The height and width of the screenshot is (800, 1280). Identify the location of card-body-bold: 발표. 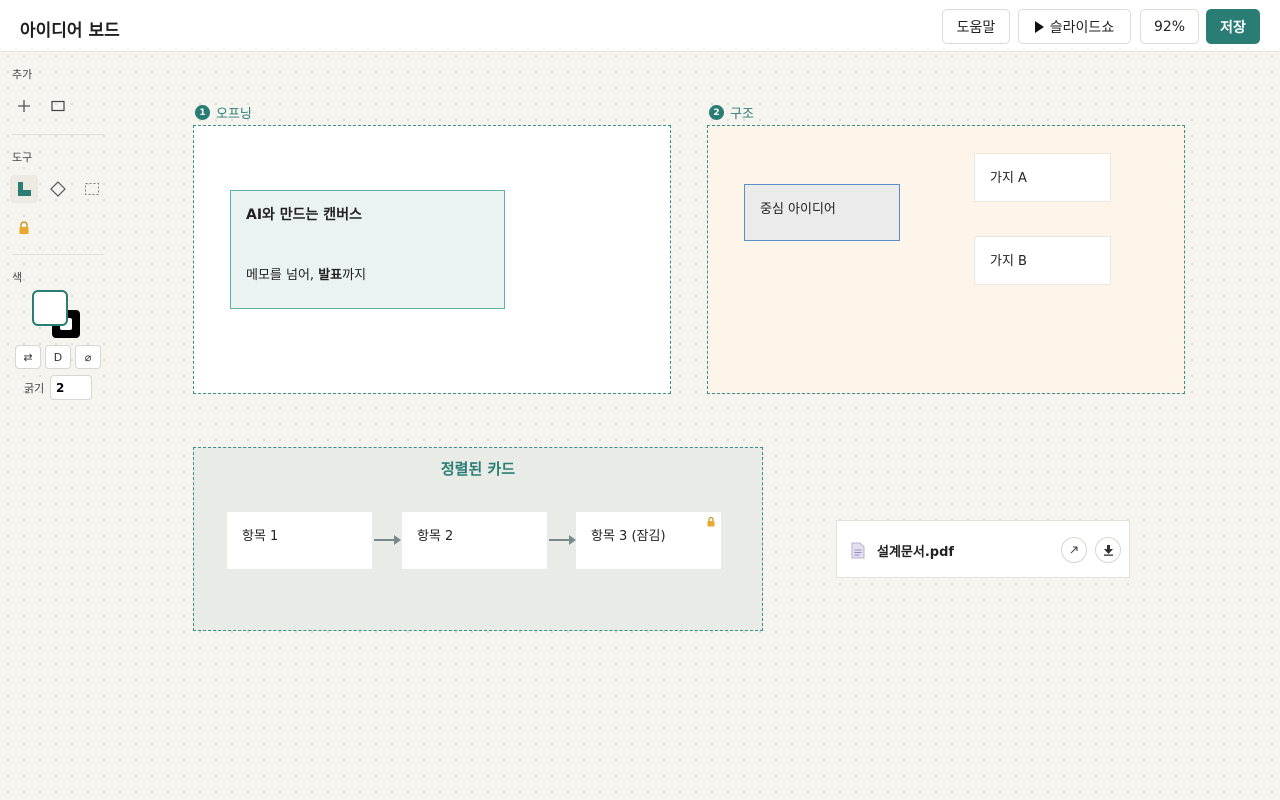
(330, 275).